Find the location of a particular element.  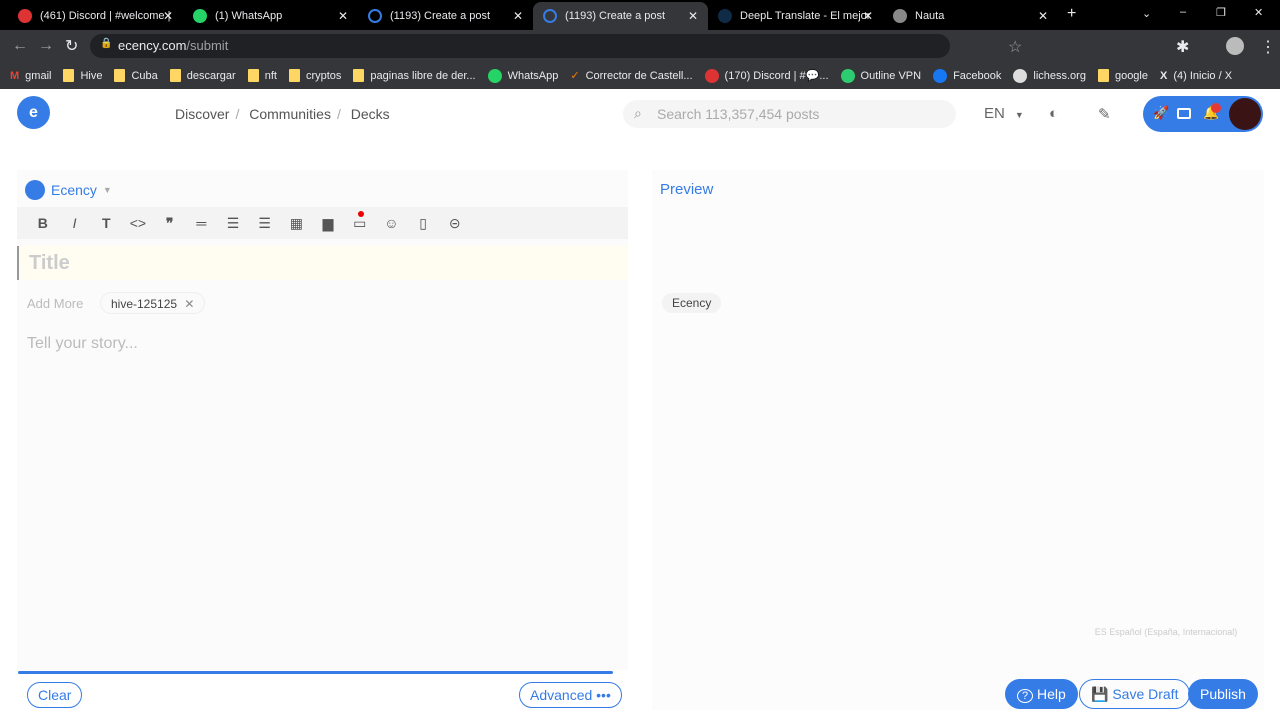

back-icon: ← is located at coordinates (20, 46).